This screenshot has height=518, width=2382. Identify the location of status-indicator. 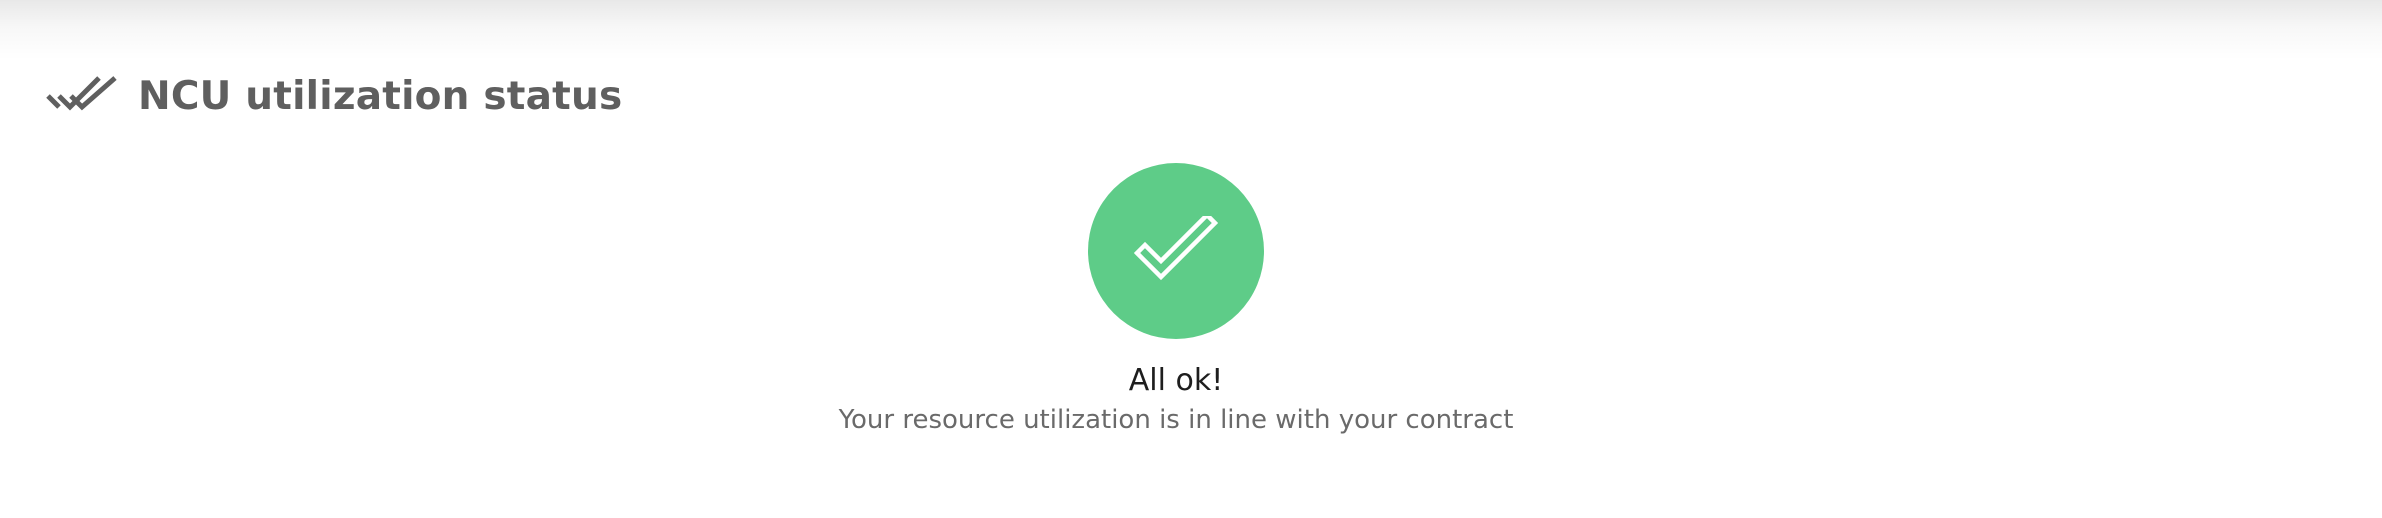
(1176, 251).